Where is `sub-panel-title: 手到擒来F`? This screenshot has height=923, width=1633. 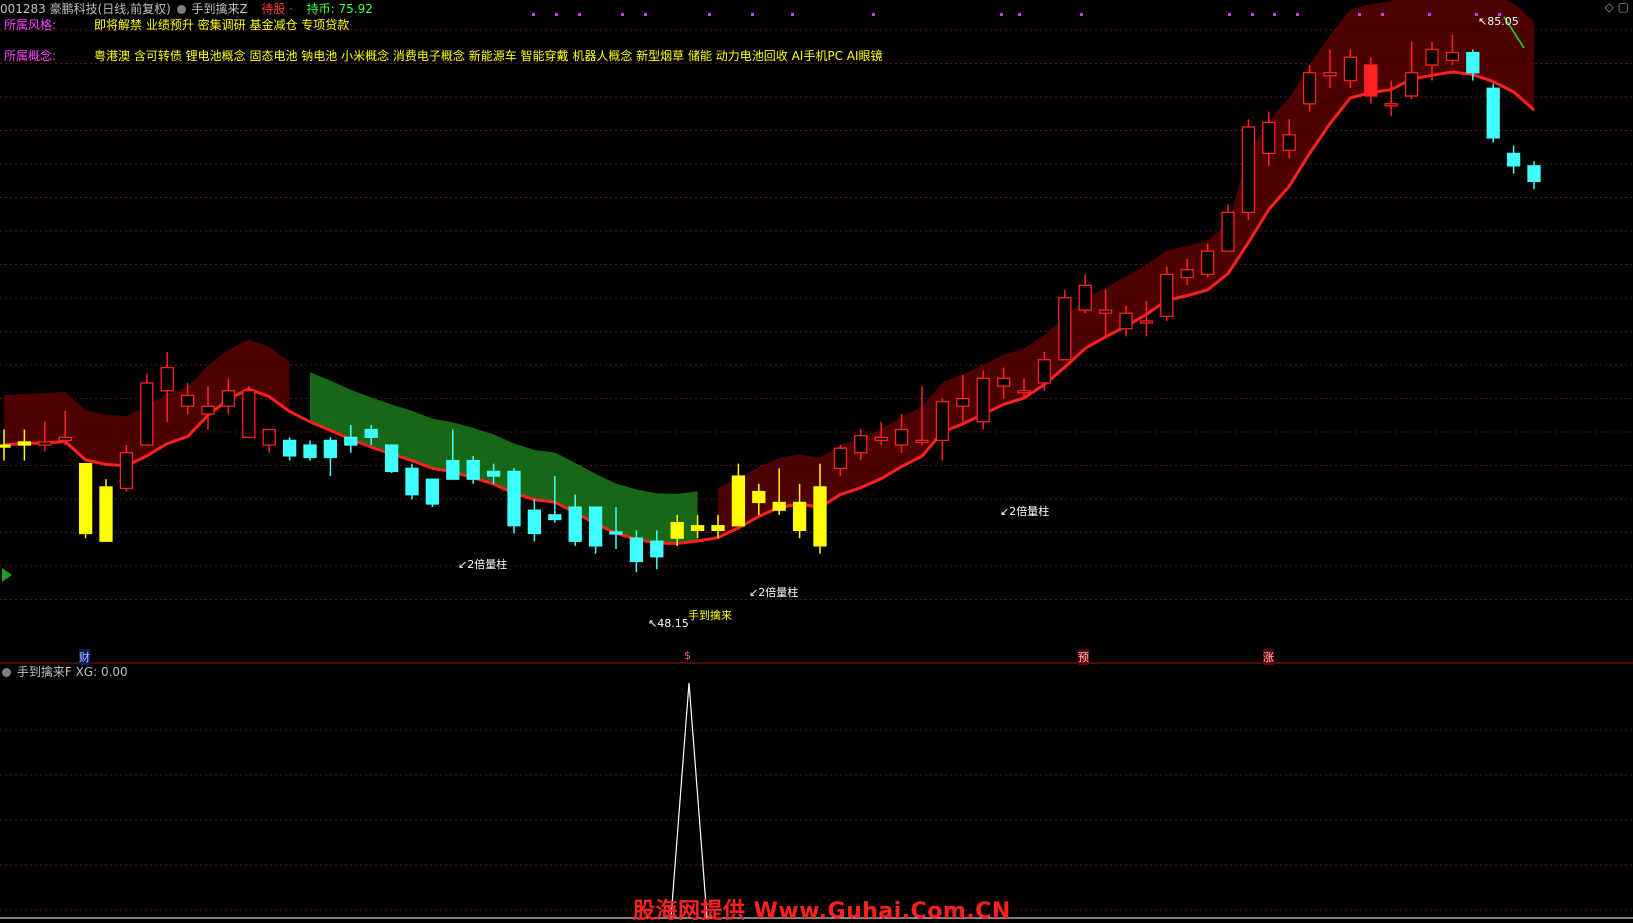 sub-panel-title: 手到擒来F is located at coordinates (44, 672).